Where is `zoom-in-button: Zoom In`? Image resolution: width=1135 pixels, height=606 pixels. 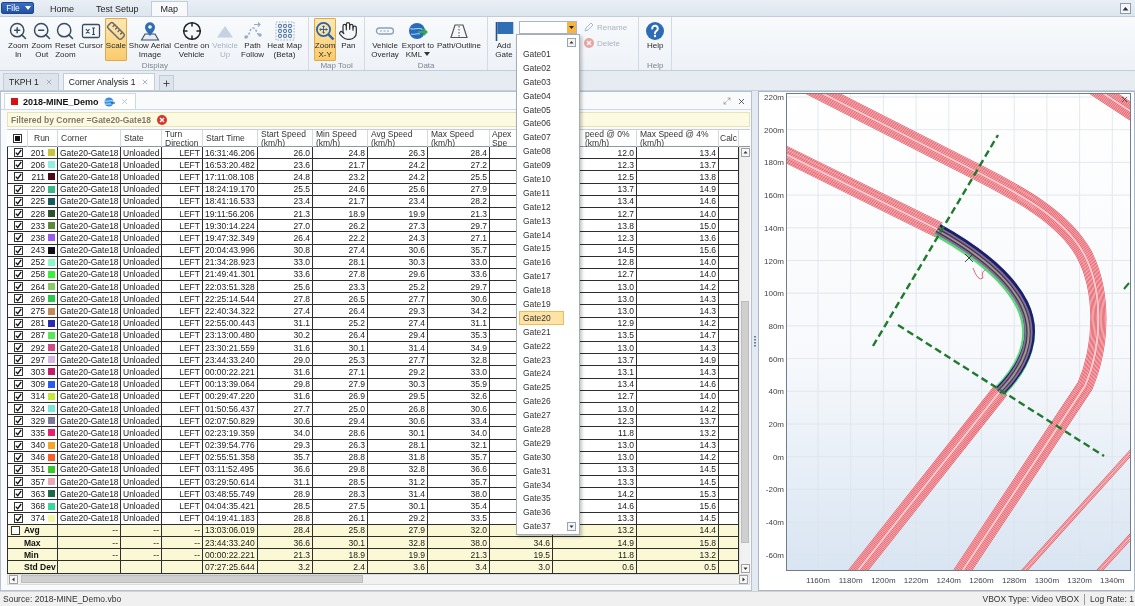 zoom-in-button: Zoom In is located at coordinates (18, 39).